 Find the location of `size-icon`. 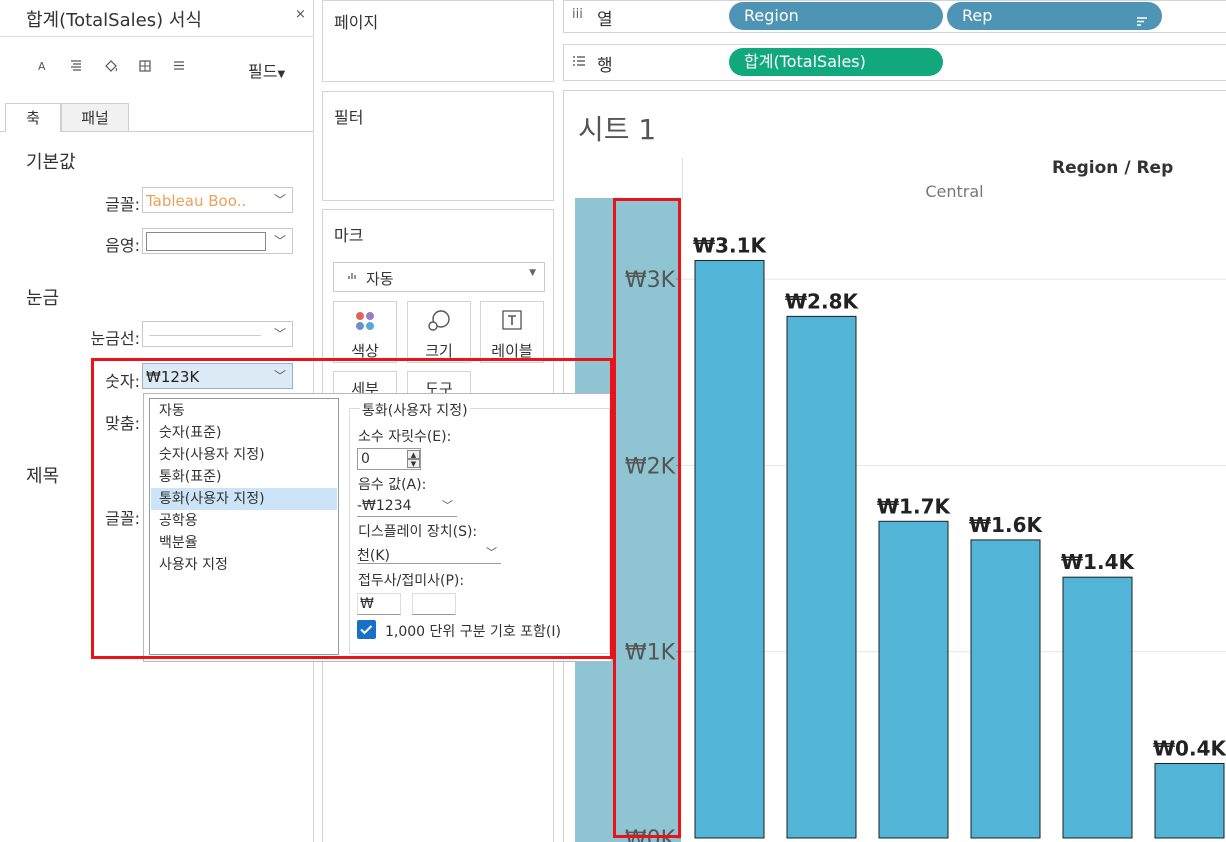

size-icon is located at coordinates (439, 323).